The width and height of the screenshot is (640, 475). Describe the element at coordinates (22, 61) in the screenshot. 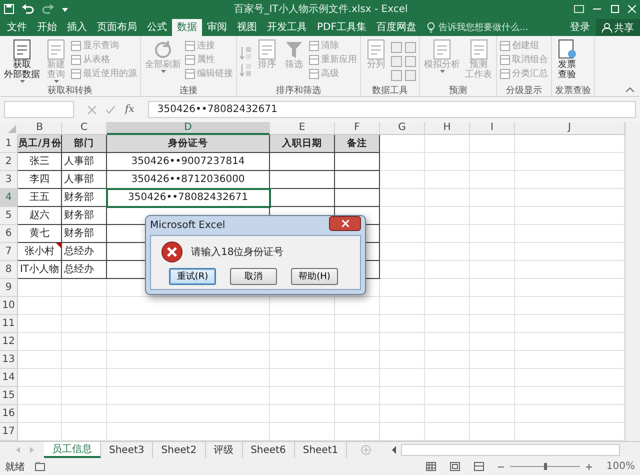

I see `ribbon-button: 获取 外部数据` at that location.